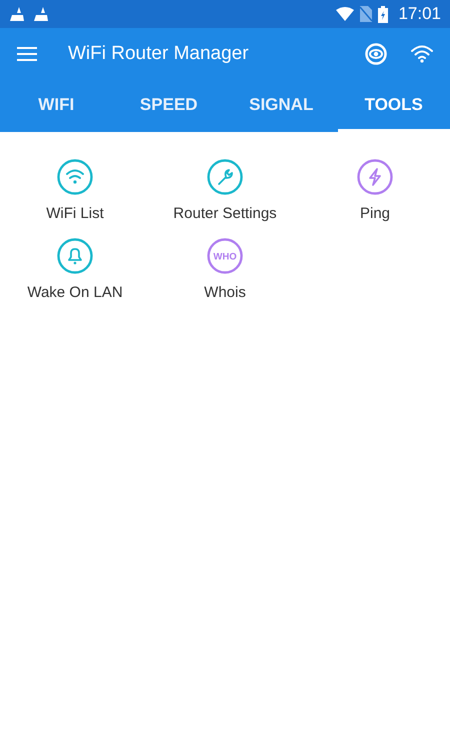  Describe the element at coordinates (75, 213) in the screenshot. I see `tool-label: WiFi List` at that location.